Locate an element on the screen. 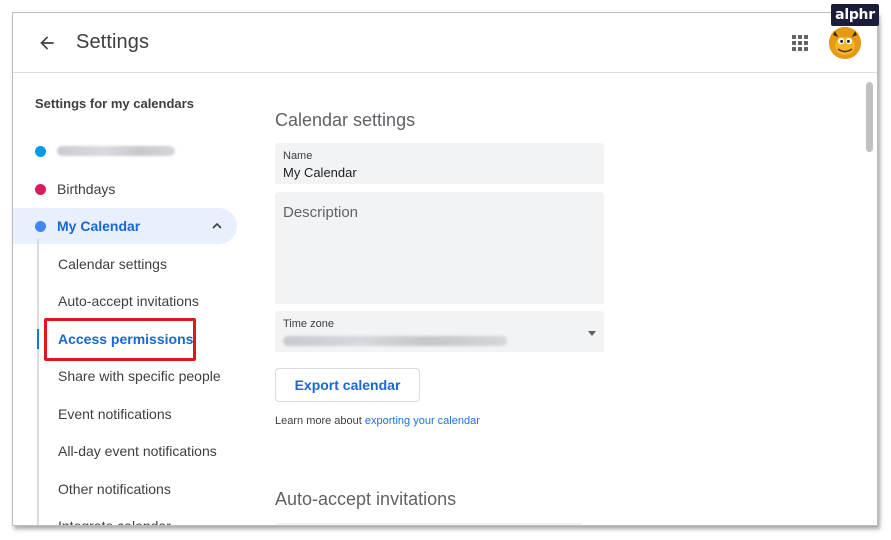  sidebar-calendar-birthdays: Birthdays is located at coordinates (125, 189).